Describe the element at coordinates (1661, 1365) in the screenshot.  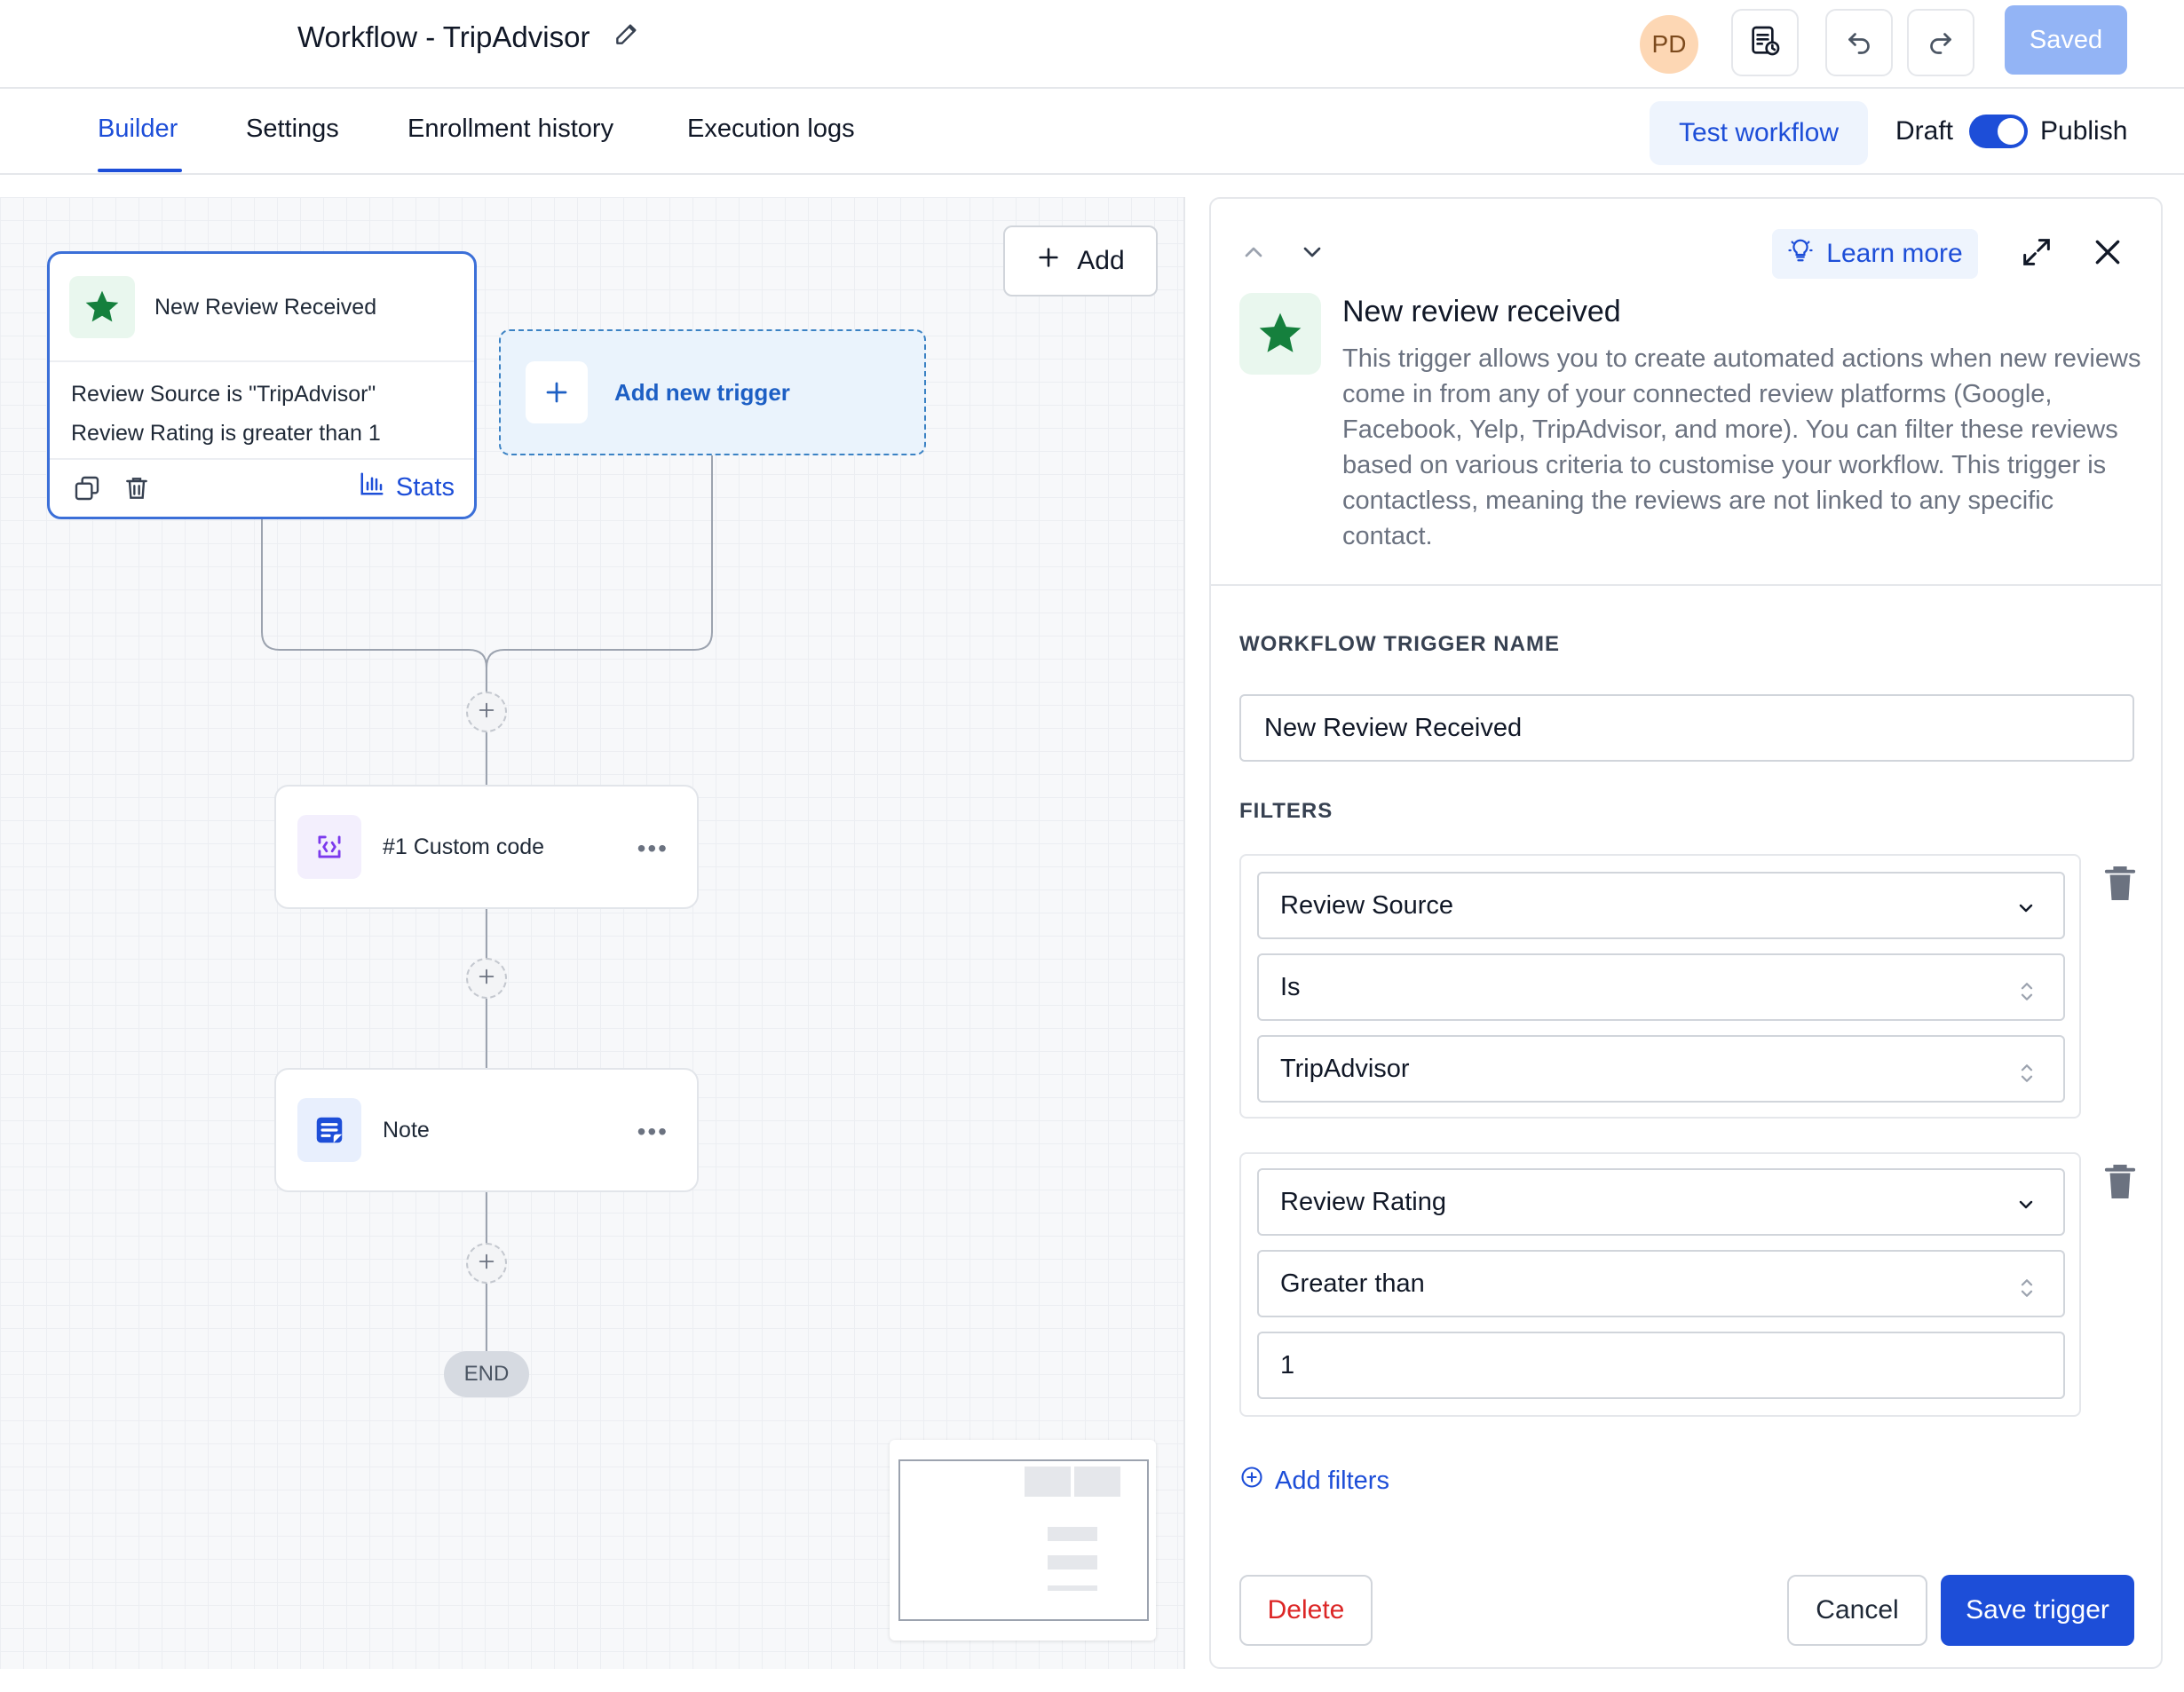
I see `filter-value-input: 1` at that location.